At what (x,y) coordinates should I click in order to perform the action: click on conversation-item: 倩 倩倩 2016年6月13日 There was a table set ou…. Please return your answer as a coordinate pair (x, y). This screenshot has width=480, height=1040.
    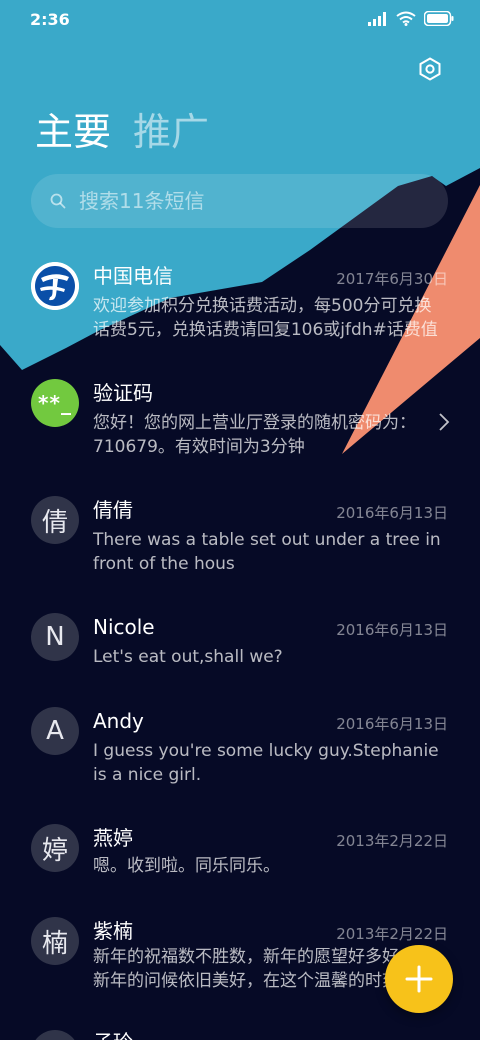
    Looking at the image, I should click on (240, 542).